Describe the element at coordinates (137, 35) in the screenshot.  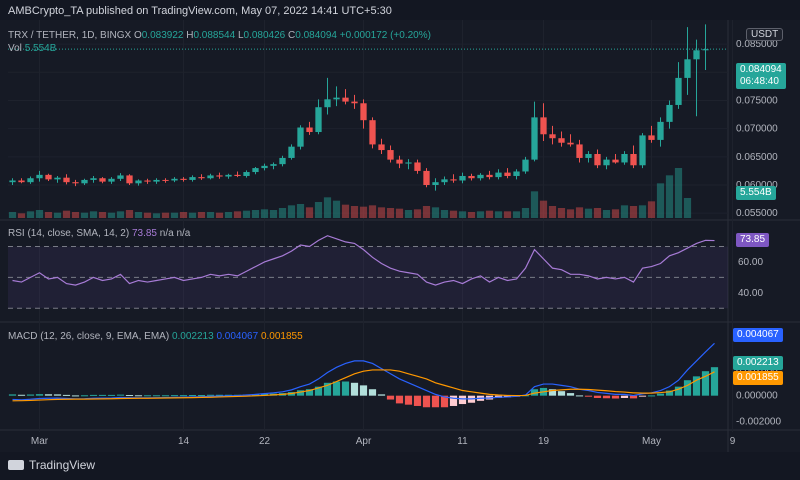
I see `open-label: O` at that location.